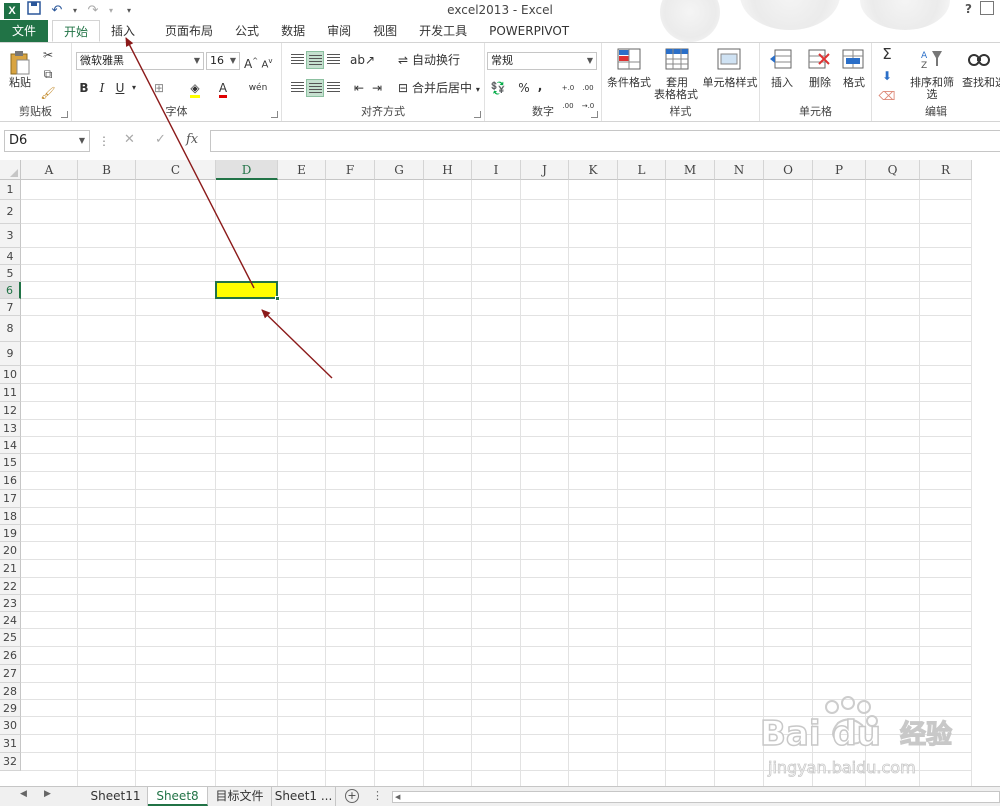 This screenshot has width=1000, height=806. Describe the element at coordinates (987, 8) in the screenshot. I see `ribbon-display-options-button` at that location.